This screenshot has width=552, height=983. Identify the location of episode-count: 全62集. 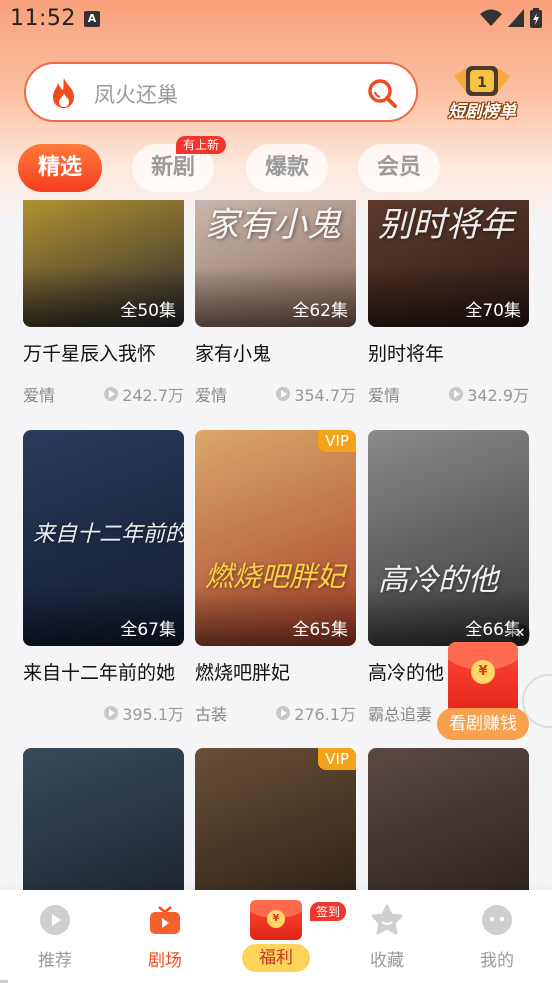
(320, 311).